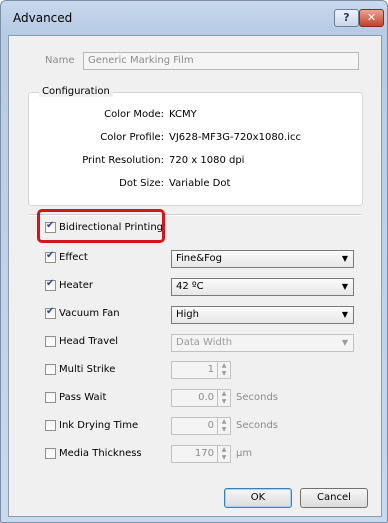 This screenshot has width=388, height=523. I want to click on color-profile-value: VJ628-MF3G-720x1080.icc, so click(235, 137).